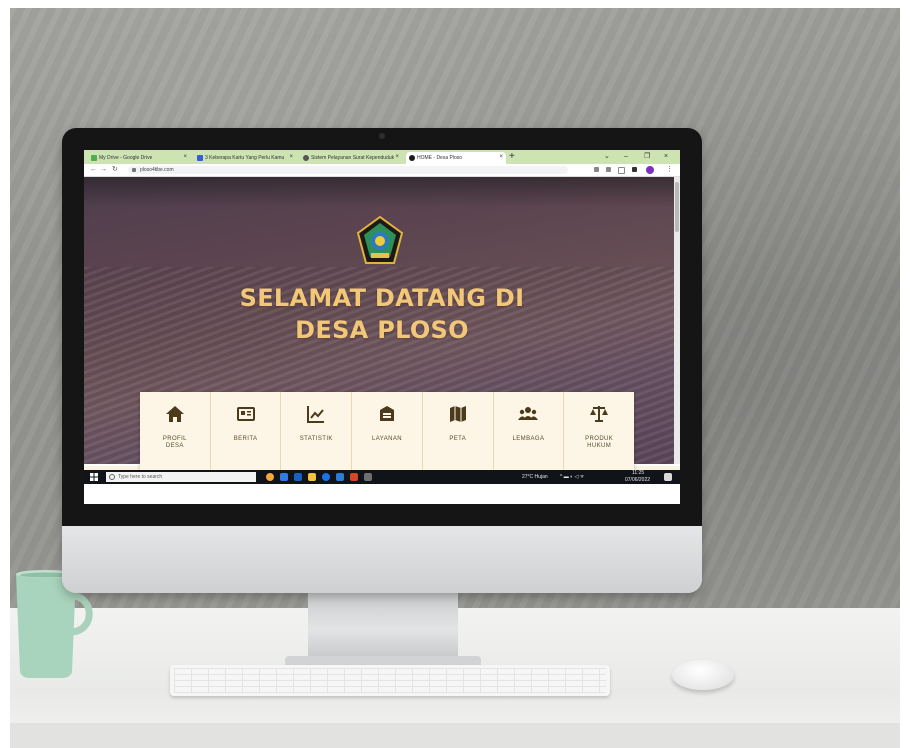 This screenshot has height=748, width=910. I want to click on tab-kartu: 3 Keberapa Kartu Yang Perlu Kamu ×, so click(245, 158).